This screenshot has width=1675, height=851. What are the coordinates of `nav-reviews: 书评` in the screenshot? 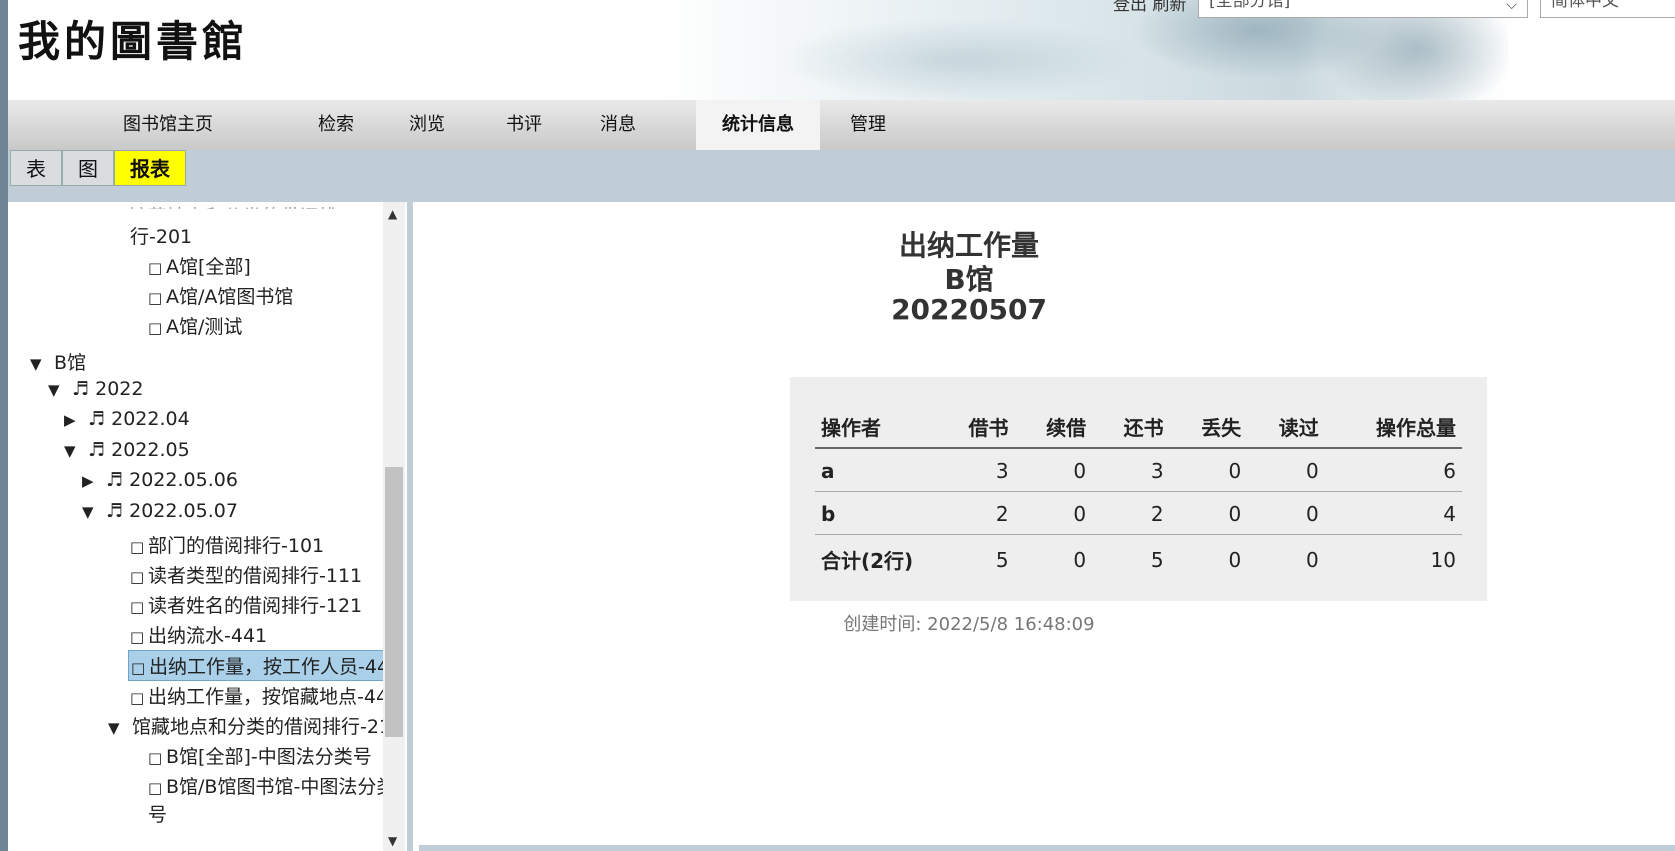 It's located at (524, 125).